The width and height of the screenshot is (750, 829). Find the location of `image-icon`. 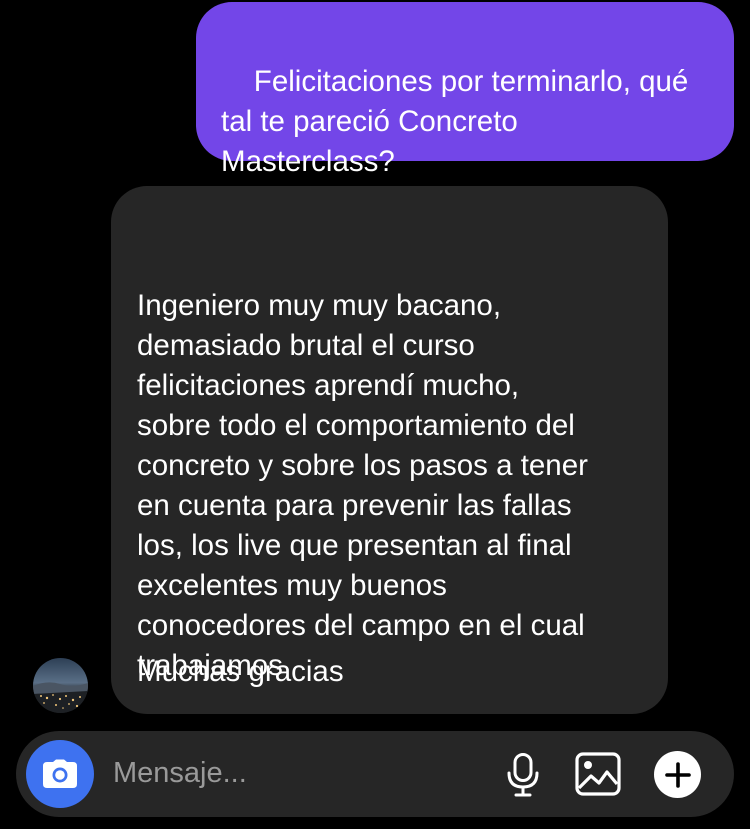

image-icon is located at coordinates (598, 774).